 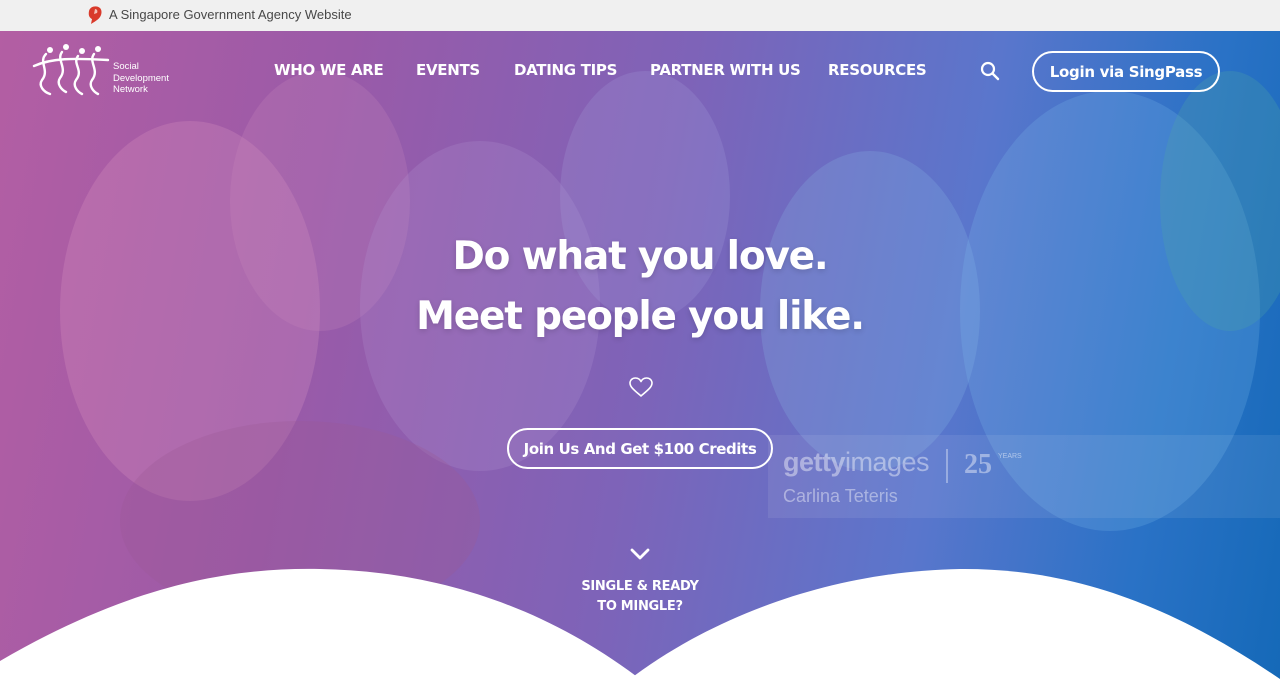 I want to click on hero-photo-shape, so click(x=645, y=196).